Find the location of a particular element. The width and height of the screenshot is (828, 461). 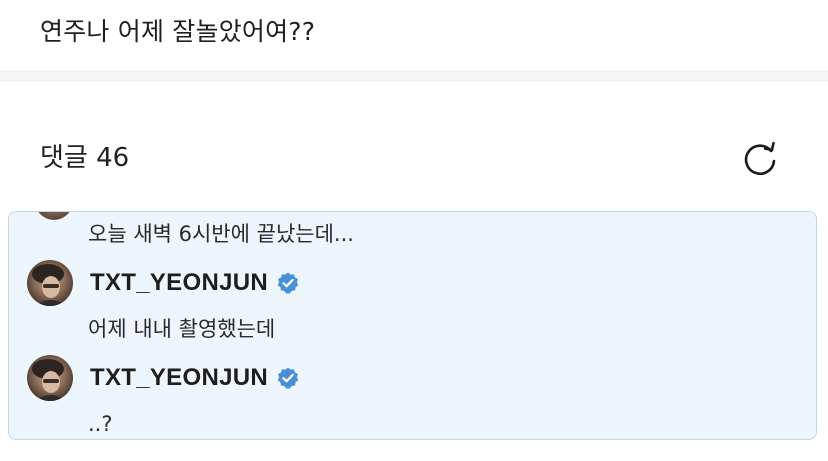

post-text: 연주나 어제 잘놀았어여?? is located at coordinates (178, 31).